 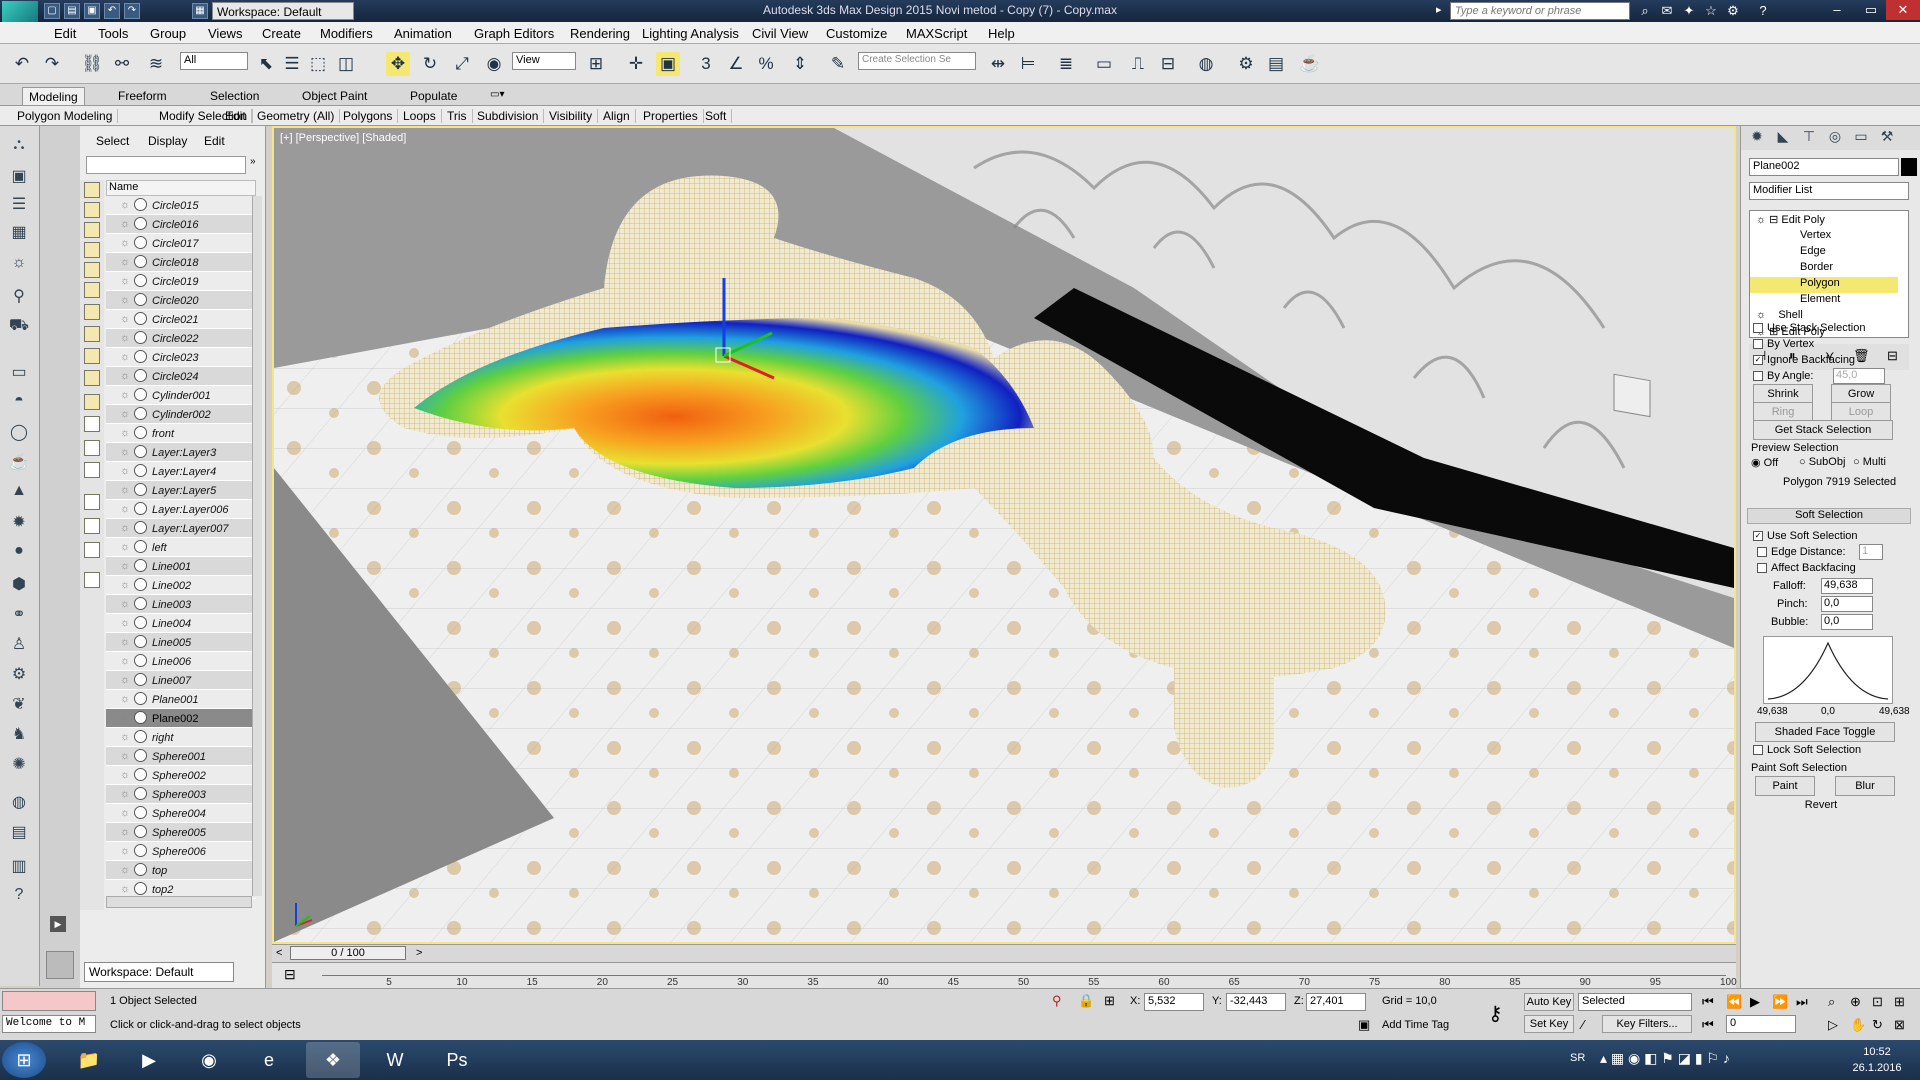 I want to click on list-icon: ☰, so click(x=19, y=206).